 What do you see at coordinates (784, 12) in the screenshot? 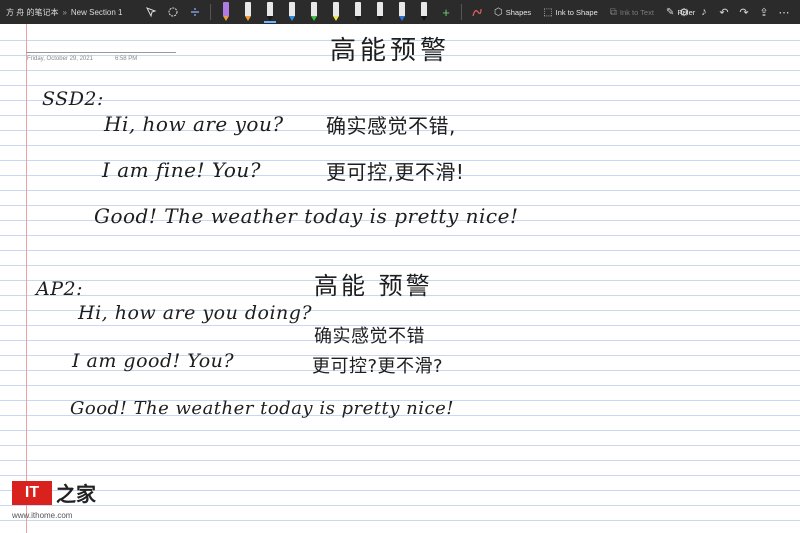
I see `more-icon: ⋯` at bounding box center [784, 12].